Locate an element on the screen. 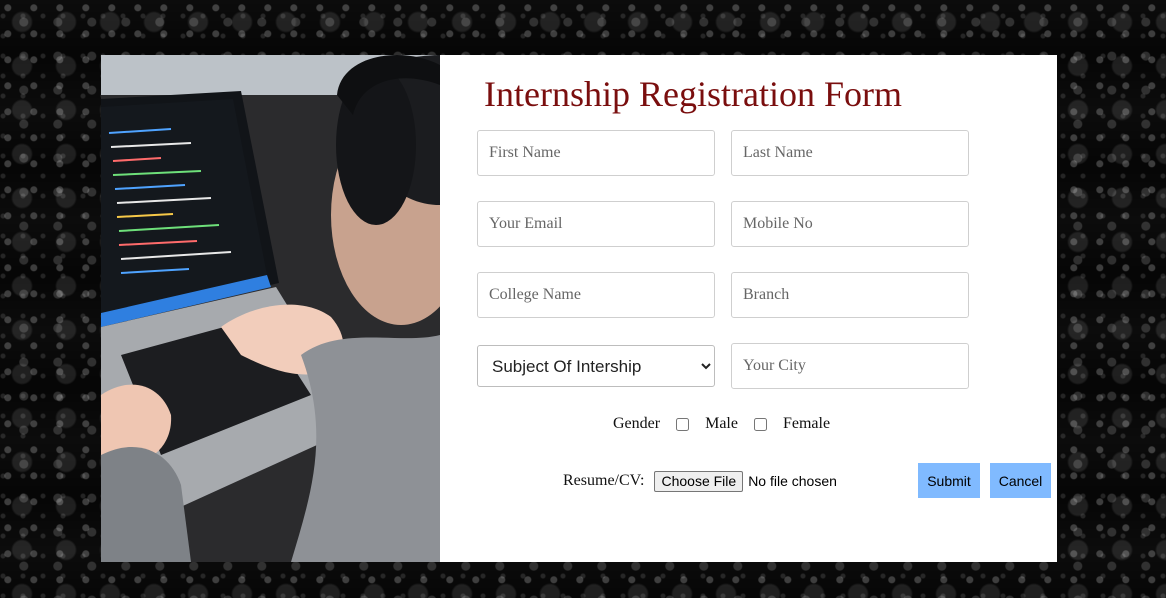 The image size is (1166, 598). gender-group: Gender Male Female is located at coordinates (721, 424).